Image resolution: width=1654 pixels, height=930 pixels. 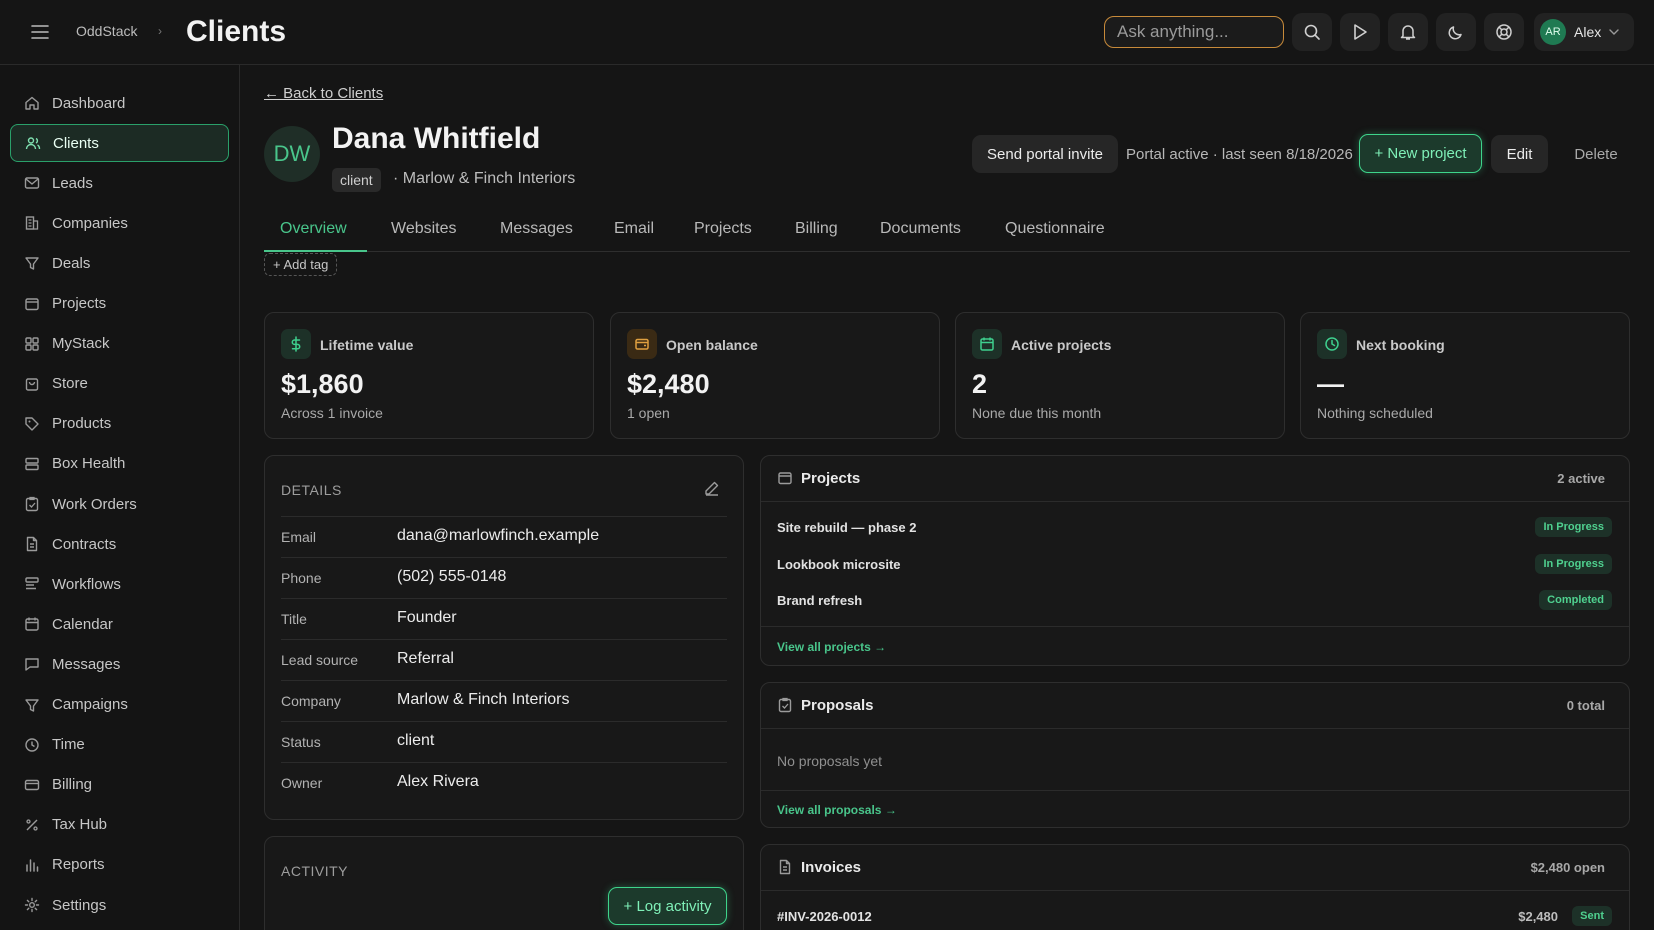 I want to click on sidebar-item-billing: Billing, so click(x=119, y=785).